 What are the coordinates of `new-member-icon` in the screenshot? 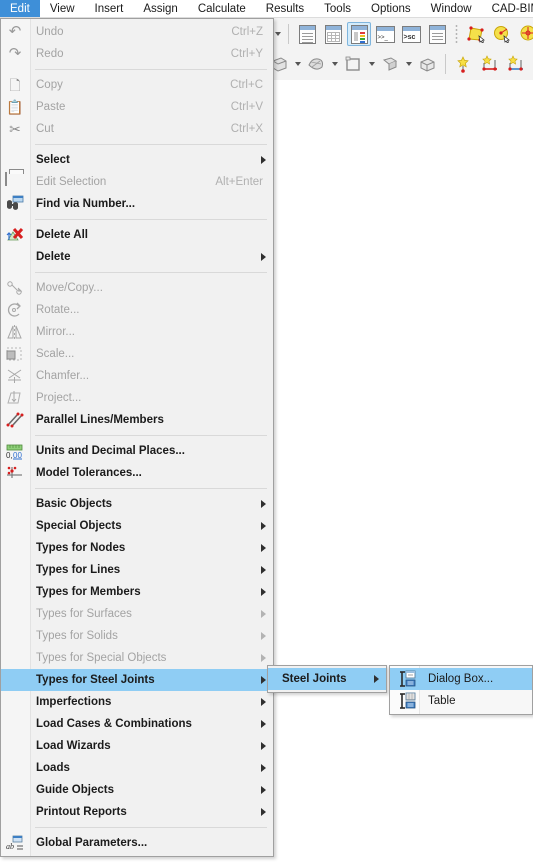 It's located at (516, 64).